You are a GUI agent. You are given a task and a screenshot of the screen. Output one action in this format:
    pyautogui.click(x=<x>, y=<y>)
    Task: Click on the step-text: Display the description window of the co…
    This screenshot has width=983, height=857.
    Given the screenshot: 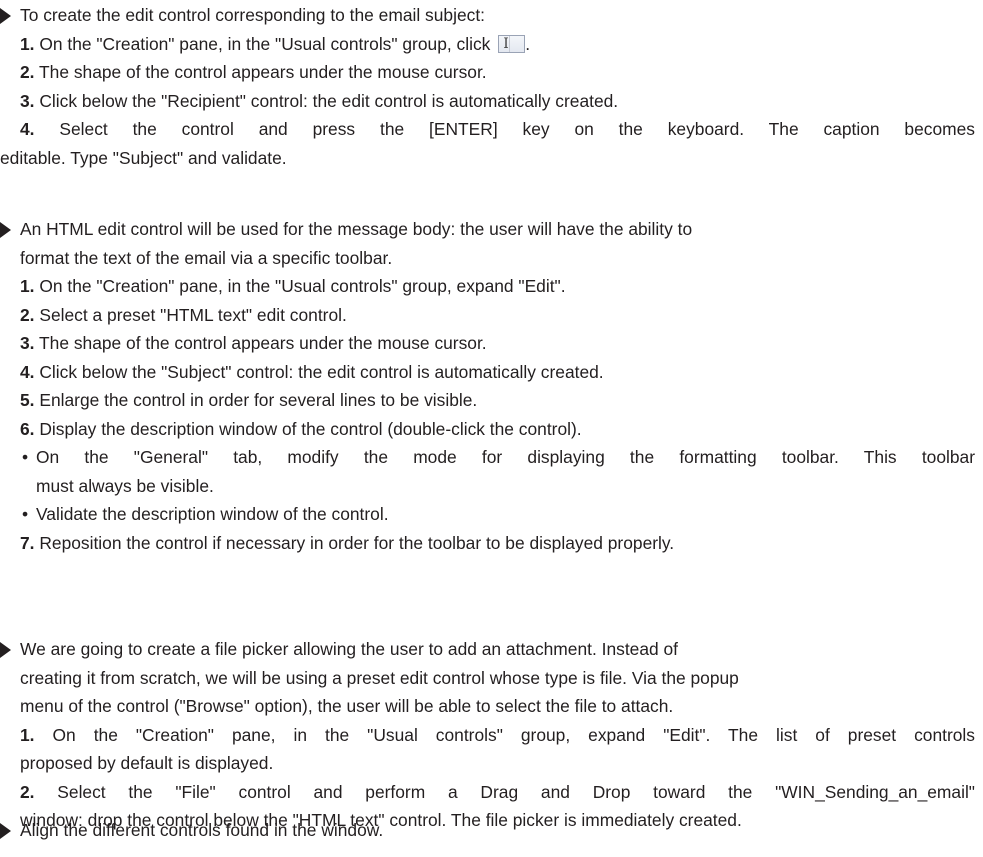 What is the action you would take?
    pyautogui.click(x=308, y=428)
    